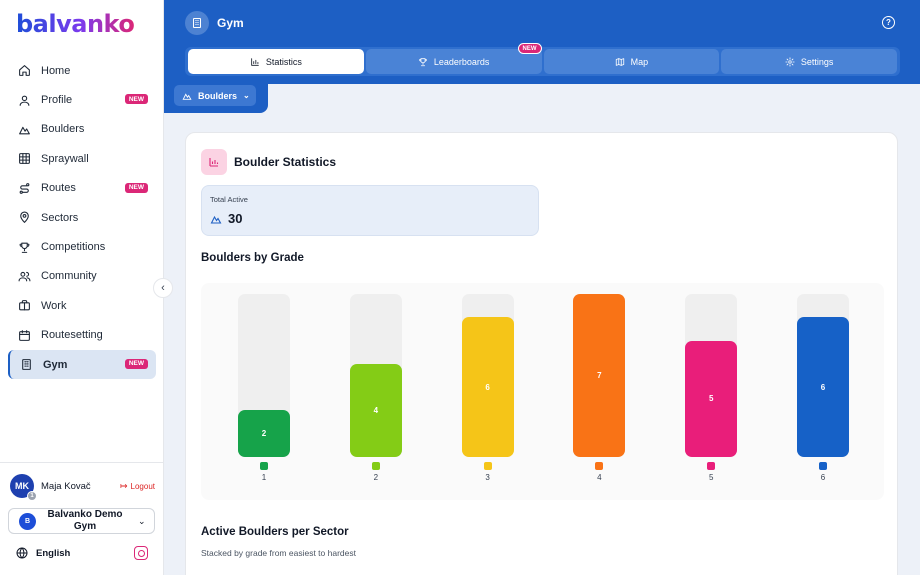  Describe the element at coordinates (142, 486) in the screenshot. I see `logout-label: Logout` at that location.